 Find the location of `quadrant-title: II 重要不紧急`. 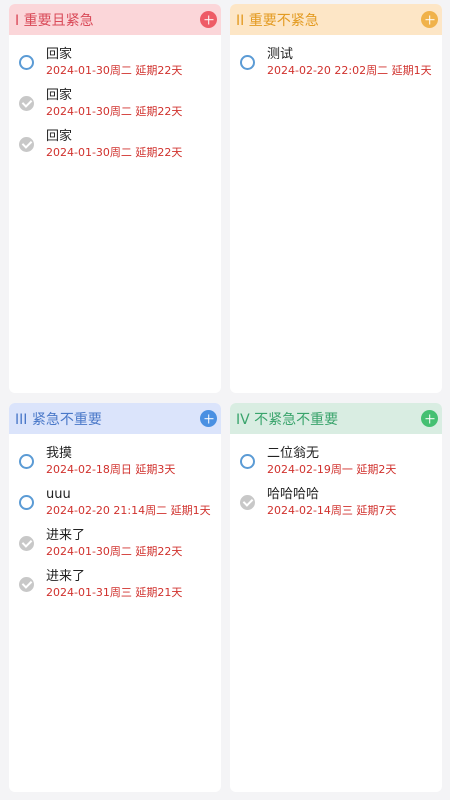

quadrant-title: II 重要不紧急 is located at coordinates (277, 20).